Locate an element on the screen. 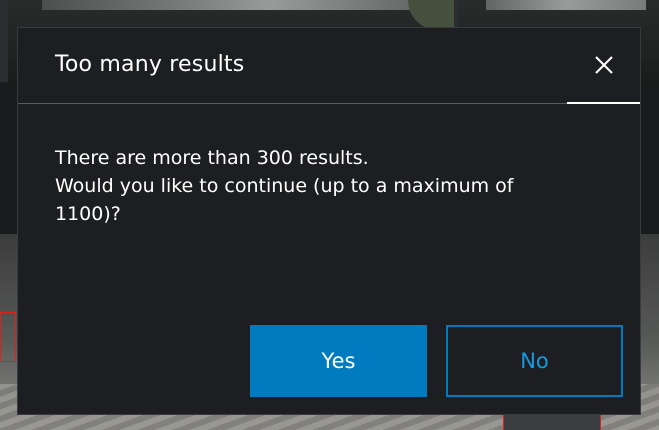 The image size is (659, 430). yes-button: Yes is located at coordinates (338, 361).